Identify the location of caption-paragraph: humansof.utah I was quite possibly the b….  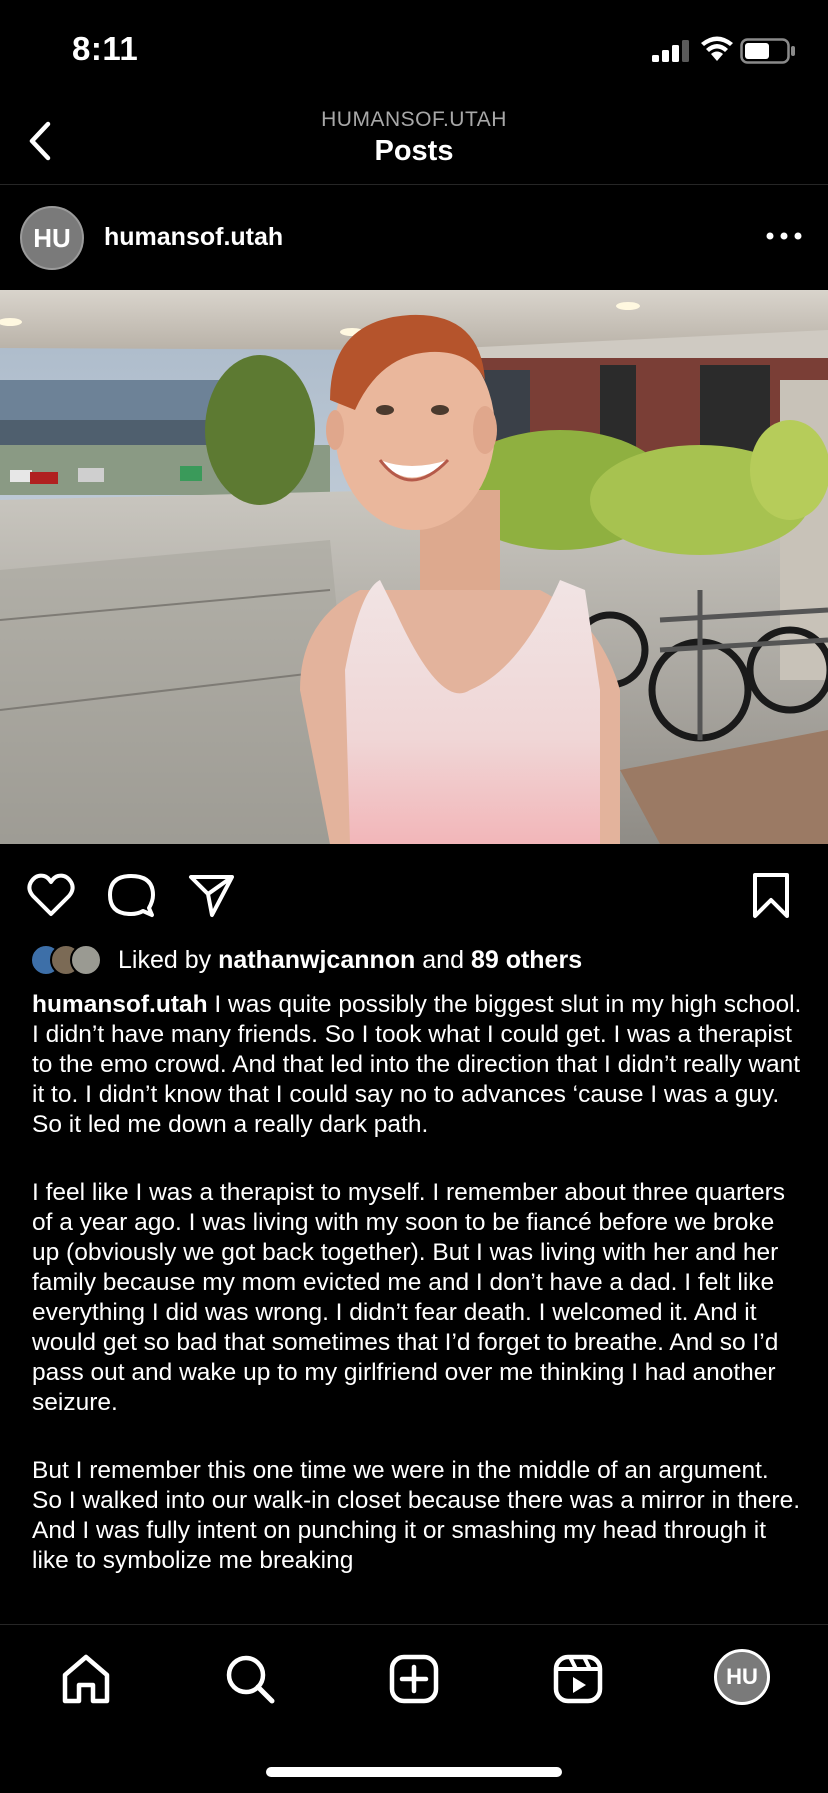
(417, 1065).